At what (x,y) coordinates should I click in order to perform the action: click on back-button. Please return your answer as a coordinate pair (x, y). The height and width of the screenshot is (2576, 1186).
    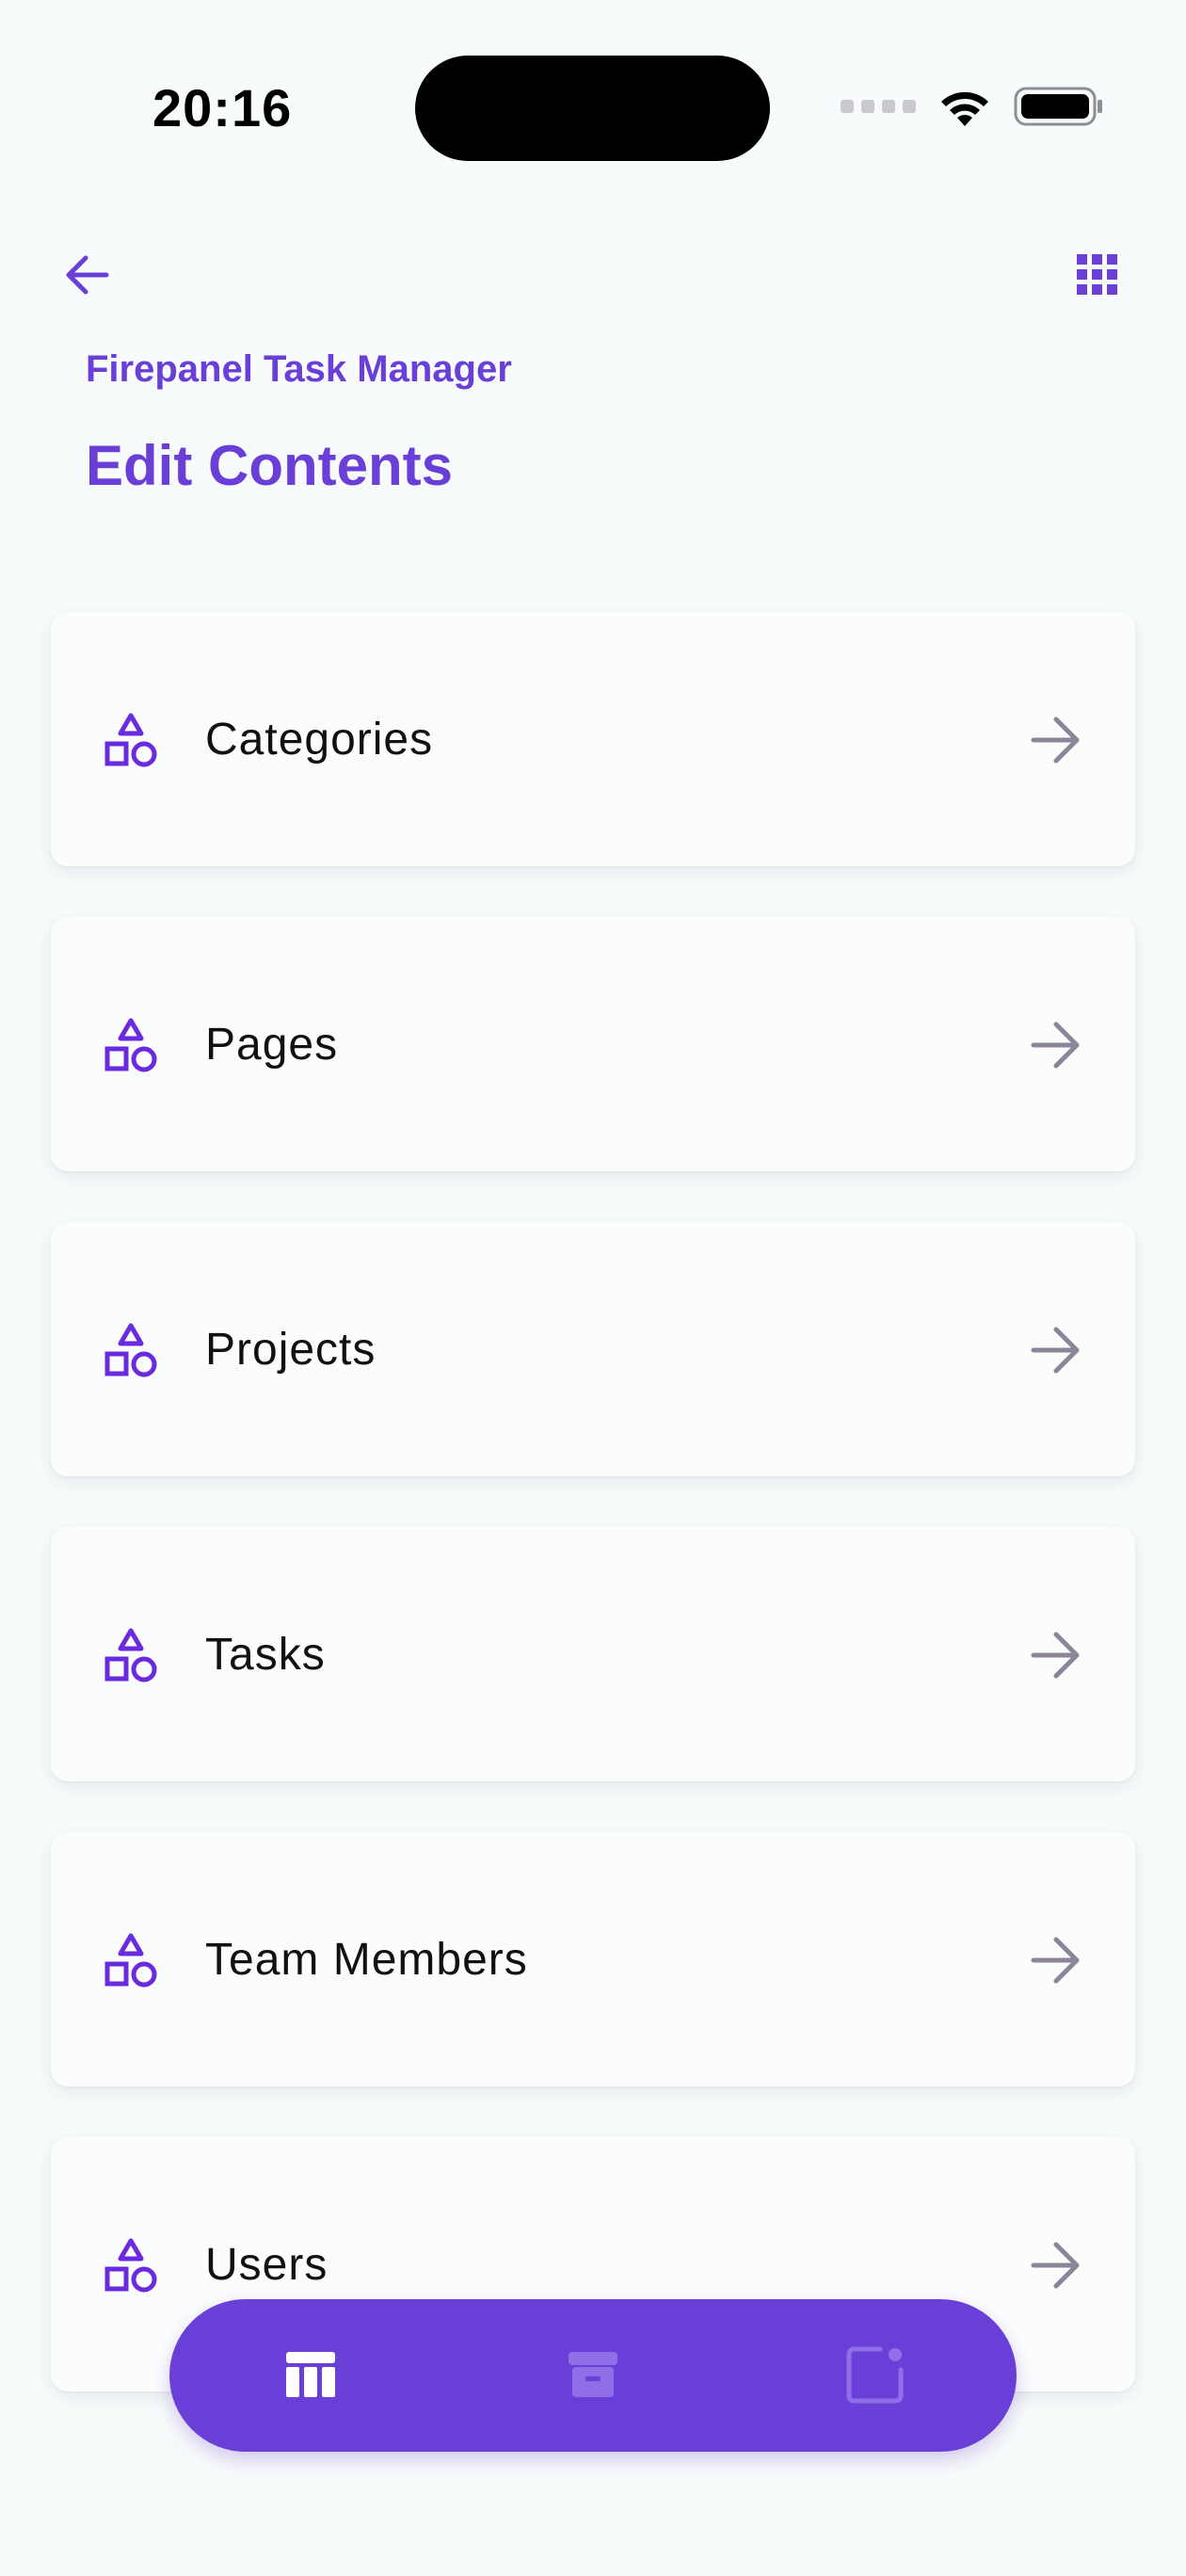
    Looking at the image, I should click on (86, 275).